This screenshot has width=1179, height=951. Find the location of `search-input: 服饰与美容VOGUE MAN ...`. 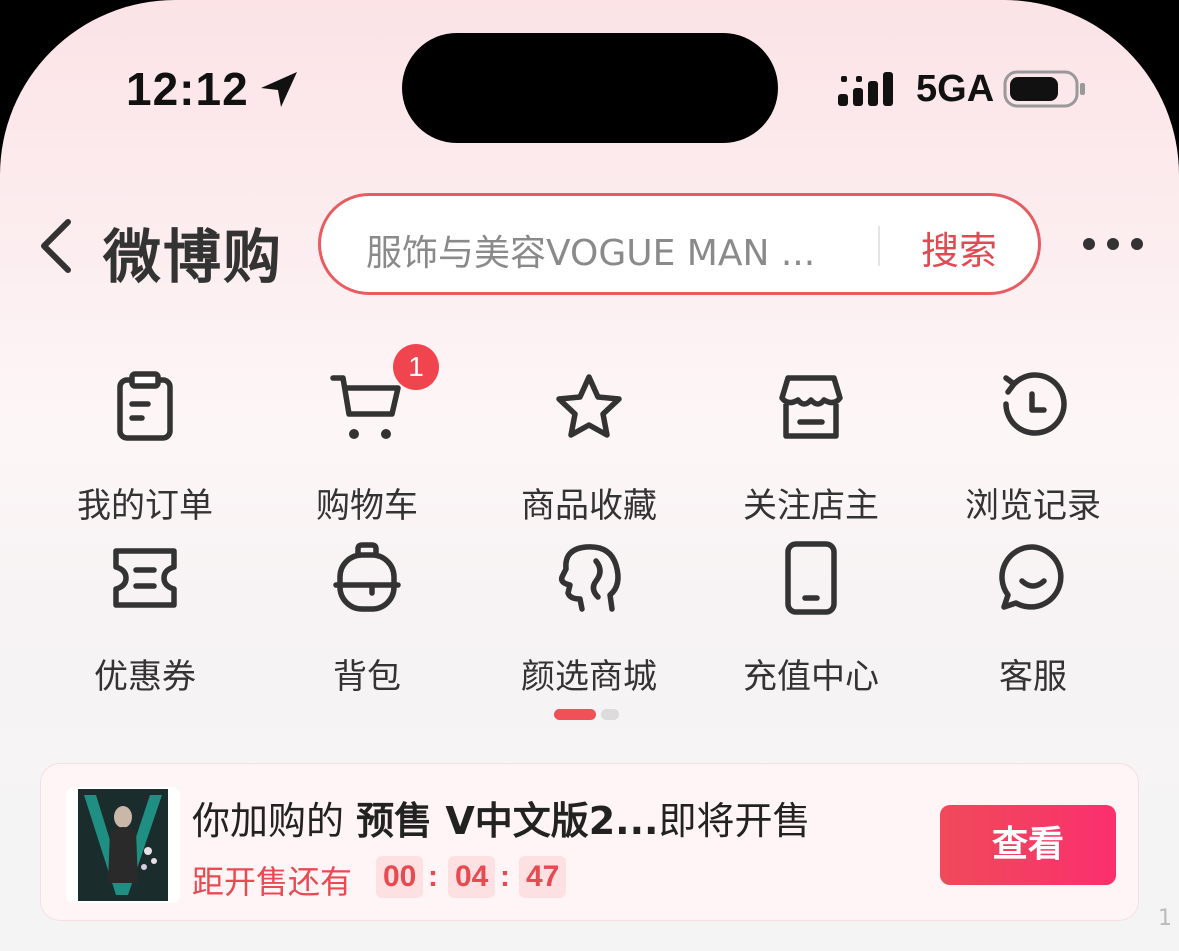

search-input: 服饰与美容VOGUE MAN ... is located at coordinates (616, 250).